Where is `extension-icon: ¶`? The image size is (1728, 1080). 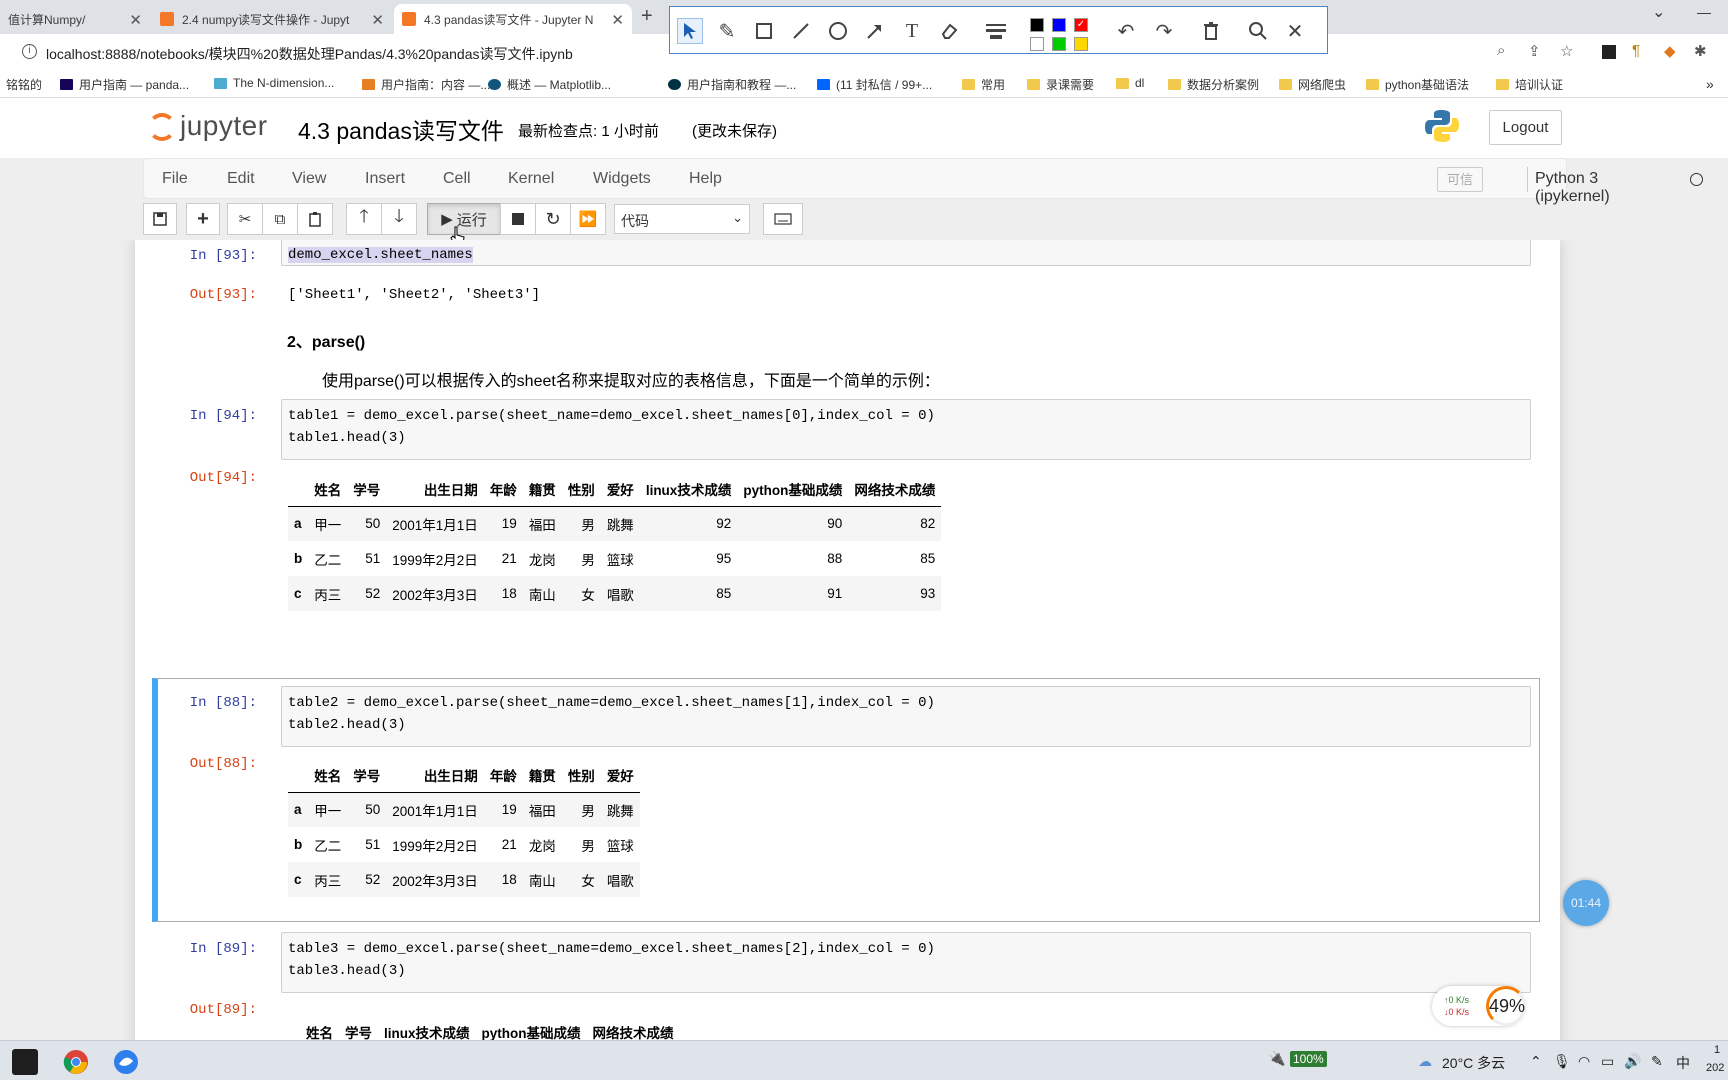 extension-icon: ¶ is located at coordinates (1636, 50).